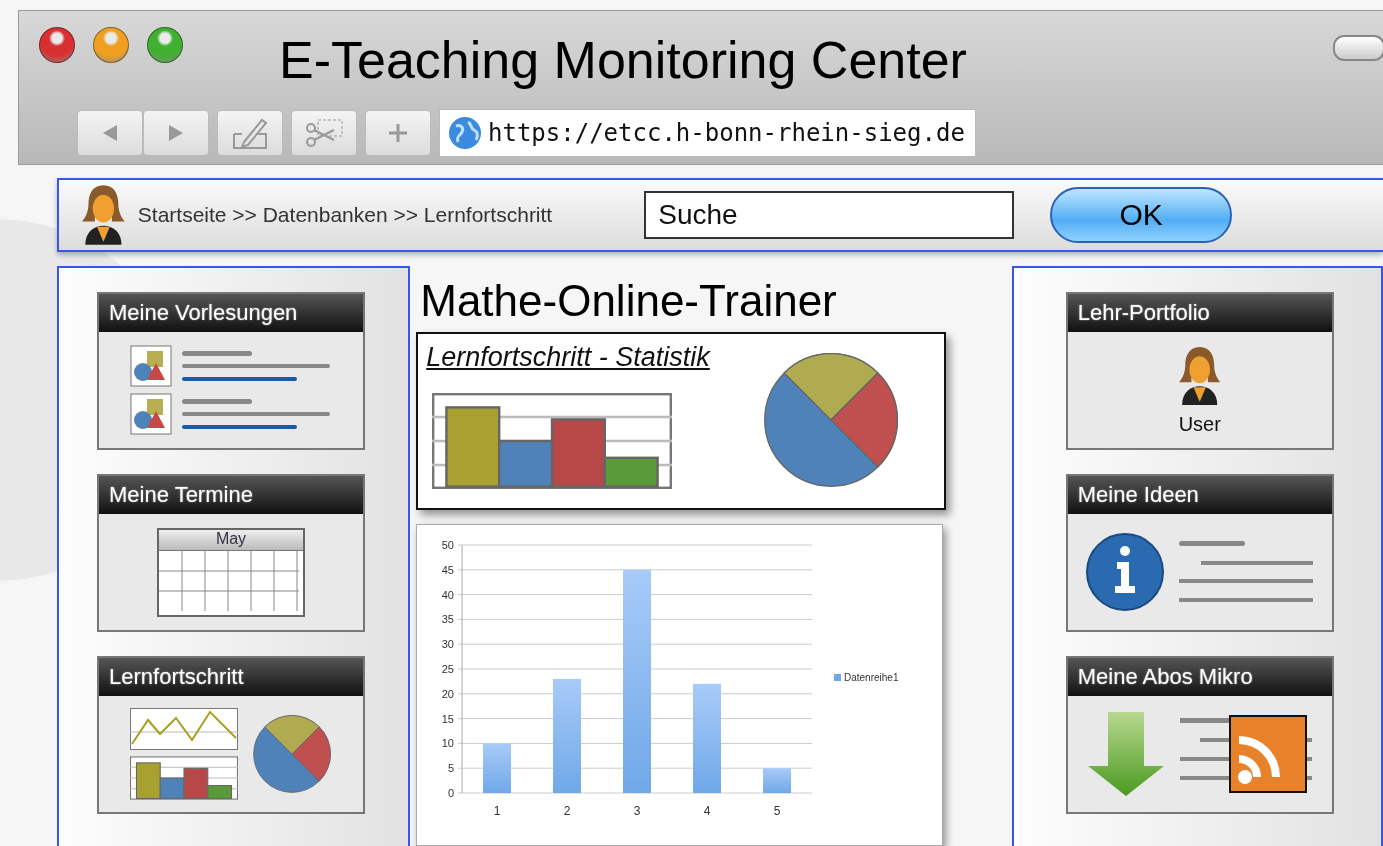 The image size is (1383, 846). What do you see at coordinates (448, 693) in the screenshot?
I see `y-tick-label: 20` at bounding box center [448, 693].